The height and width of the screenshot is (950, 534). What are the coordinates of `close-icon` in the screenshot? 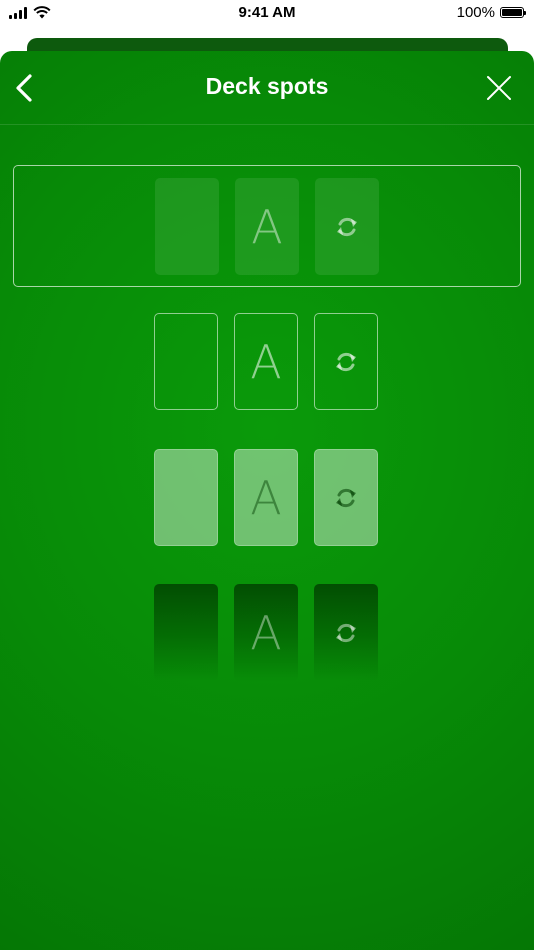 It's located at (499, 88).